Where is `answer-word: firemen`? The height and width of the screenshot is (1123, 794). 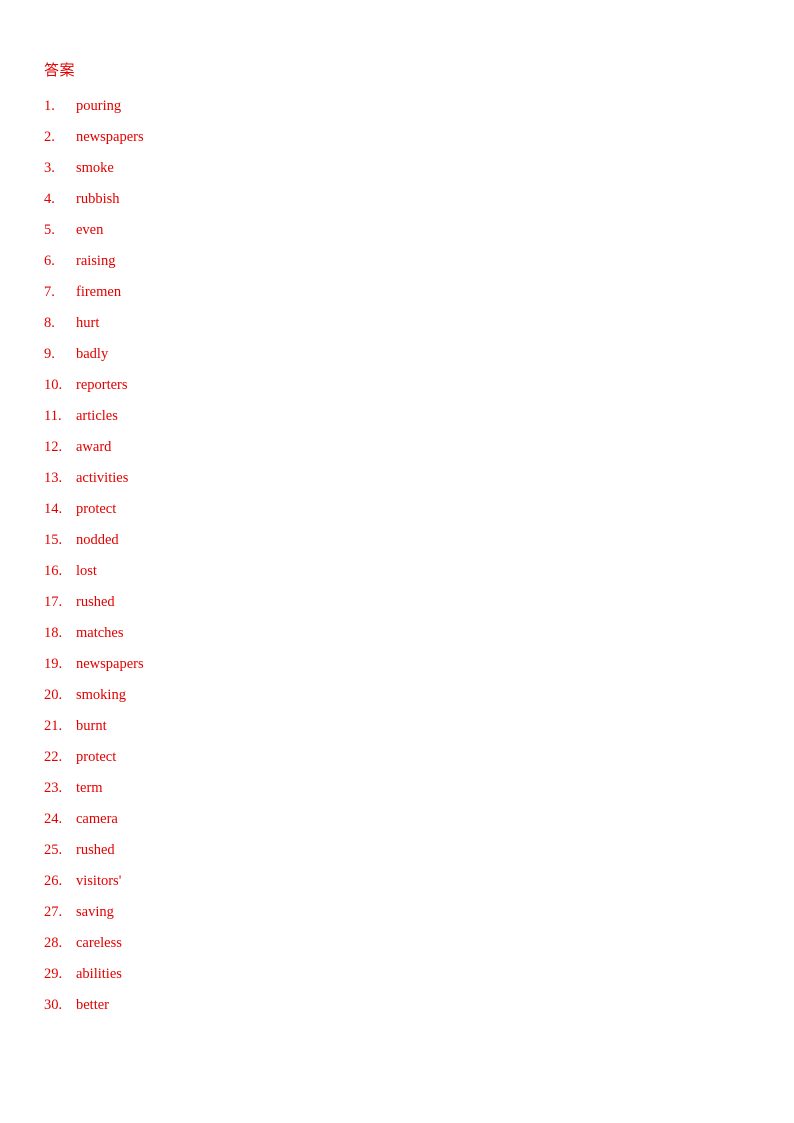 answer-word: firemen is located at coordinates (99, 292).